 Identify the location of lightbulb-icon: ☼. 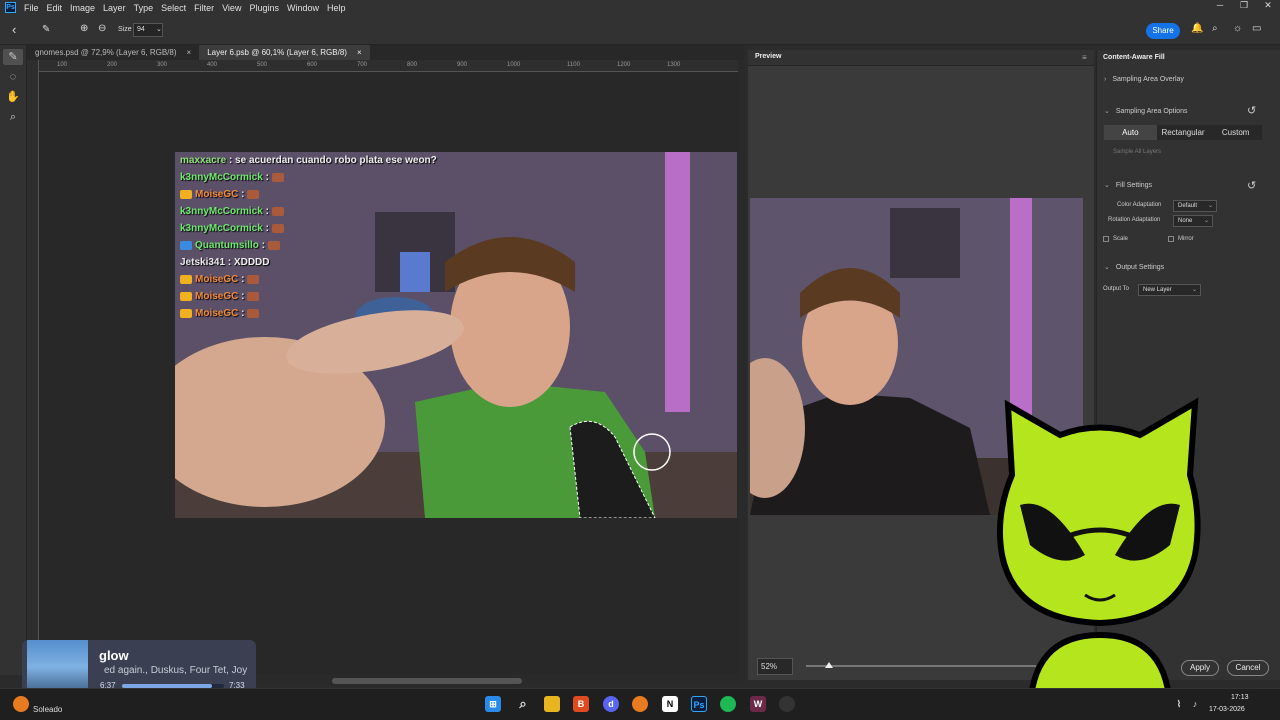
(1237, 28).